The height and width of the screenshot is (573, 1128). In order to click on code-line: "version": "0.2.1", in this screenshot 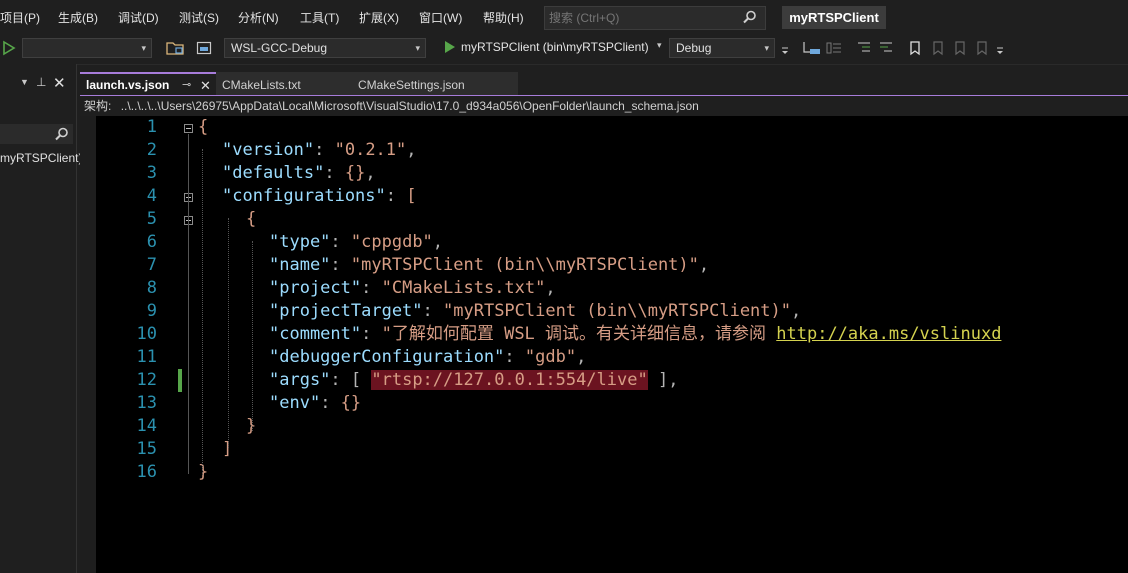, I will do `click(319, 150)`.